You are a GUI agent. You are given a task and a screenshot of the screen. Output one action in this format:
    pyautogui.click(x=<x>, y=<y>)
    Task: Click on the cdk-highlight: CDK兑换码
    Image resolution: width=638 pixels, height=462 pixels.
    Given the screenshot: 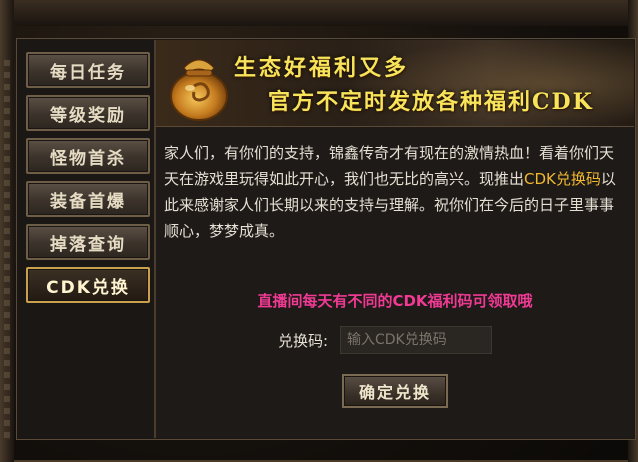 What is the action you would take?
    pyautogui.click(x=562, y=179)
    